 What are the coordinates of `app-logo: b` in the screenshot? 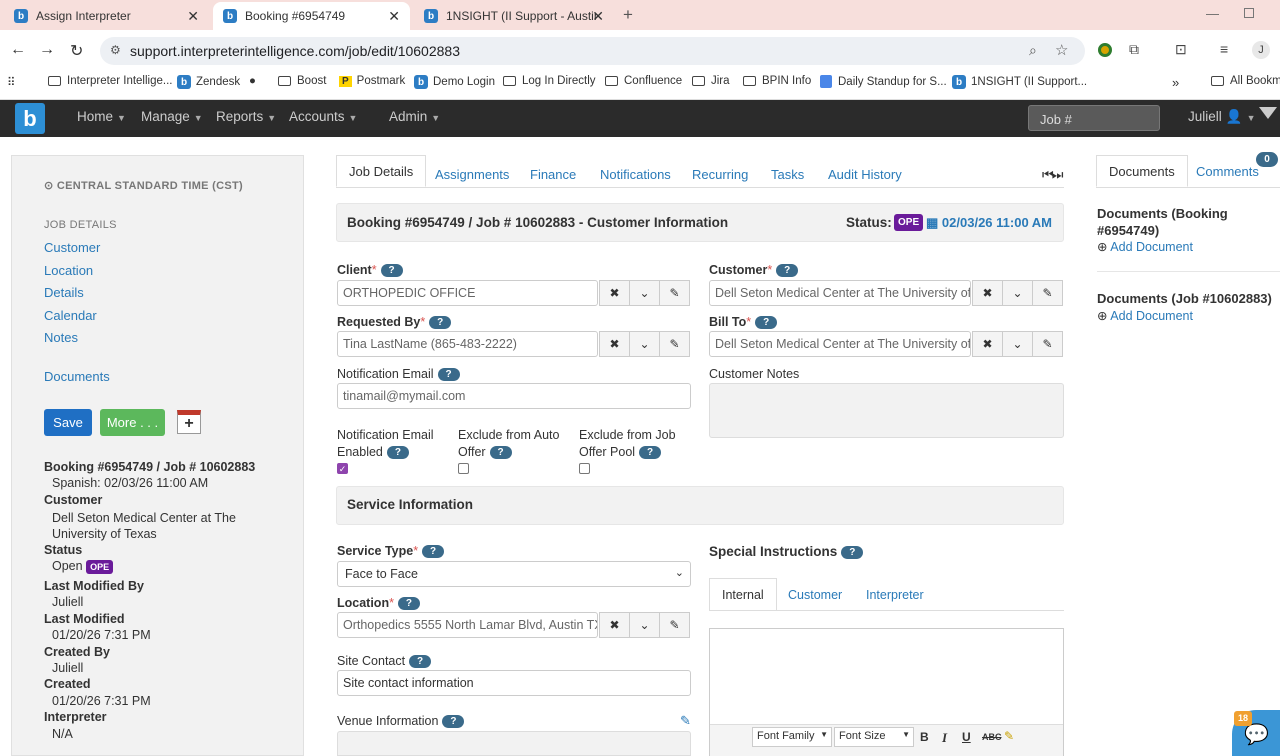 It's located at (30, 118).